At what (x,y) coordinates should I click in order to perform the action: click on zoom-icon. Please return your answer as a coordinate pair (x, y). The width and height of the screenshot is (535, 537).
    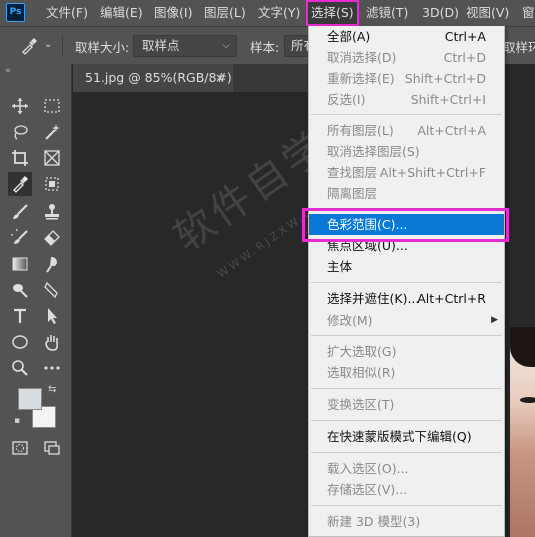
    Looking at the image, I should click on (20, 368).